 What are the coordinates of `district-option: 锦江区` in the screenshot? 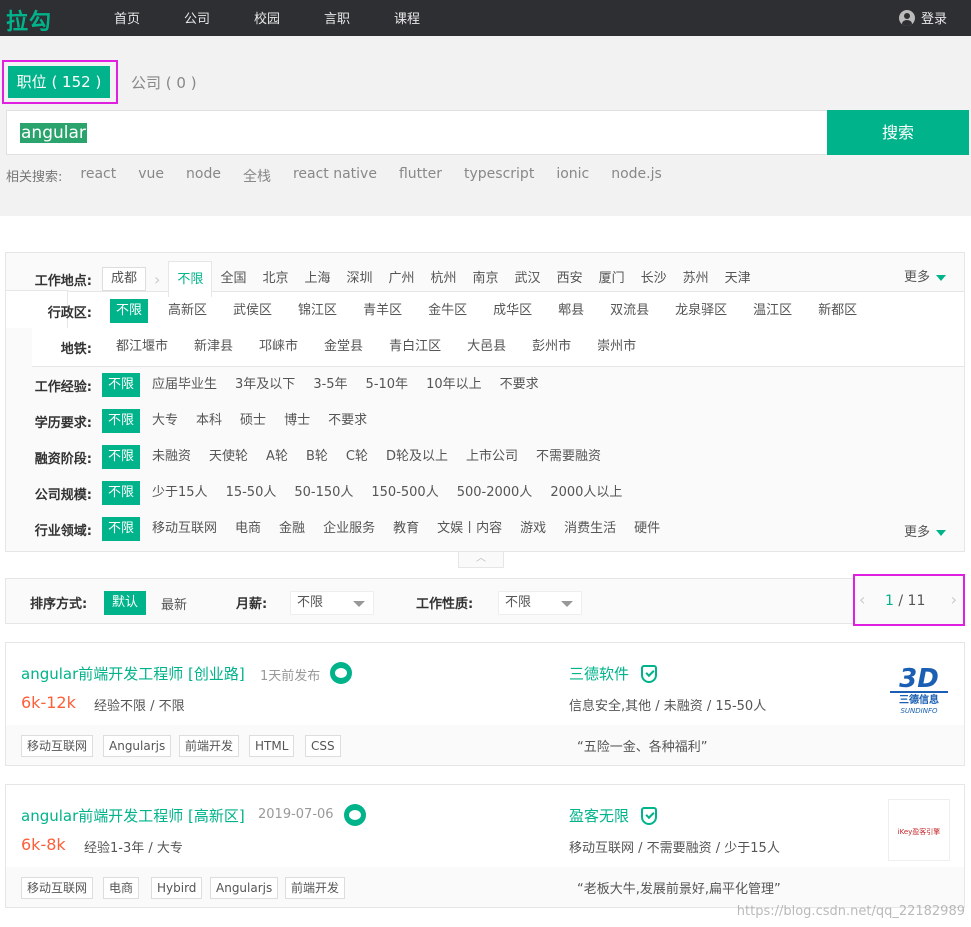 It's located at (317, 311).